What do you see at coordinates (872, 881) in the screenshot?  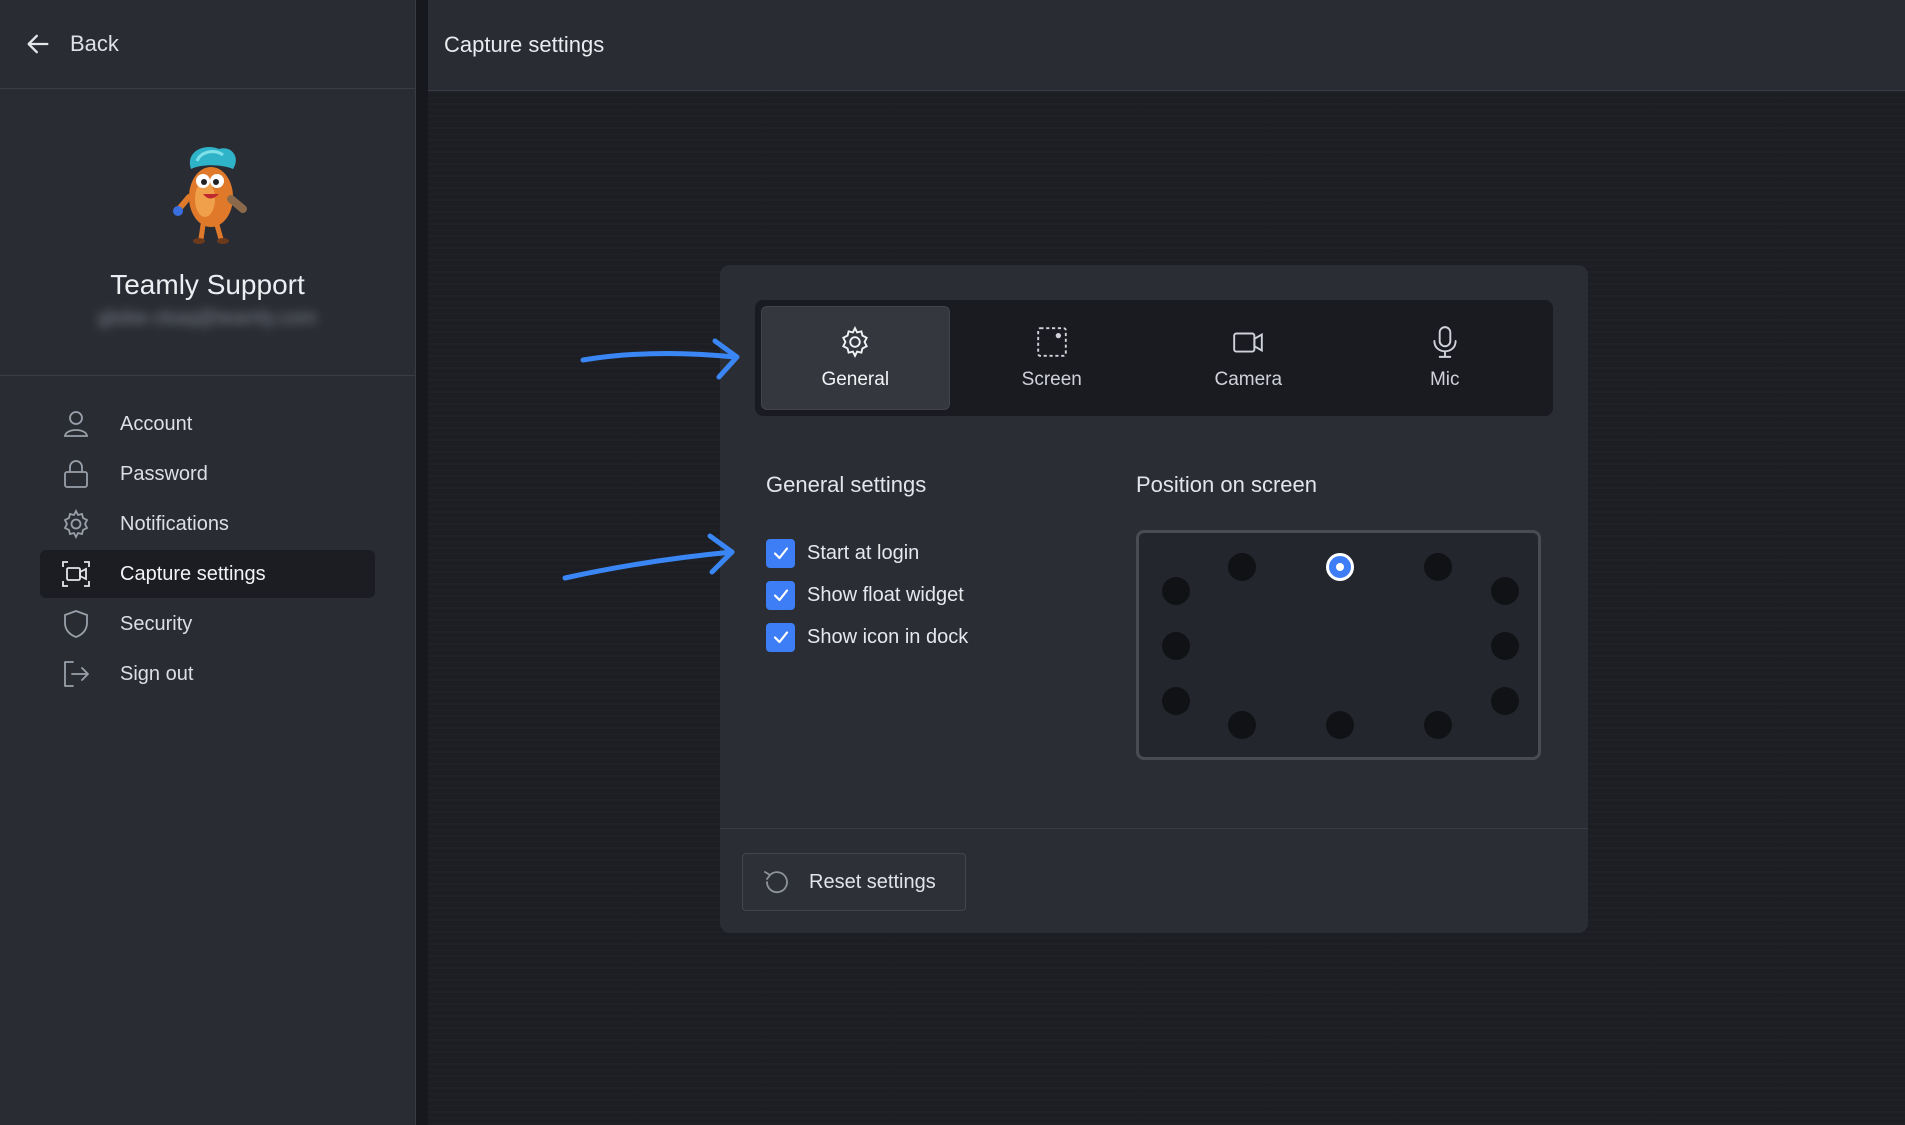 I see `reset-settings-label: Reset settings` at bounding box center [872, 881].